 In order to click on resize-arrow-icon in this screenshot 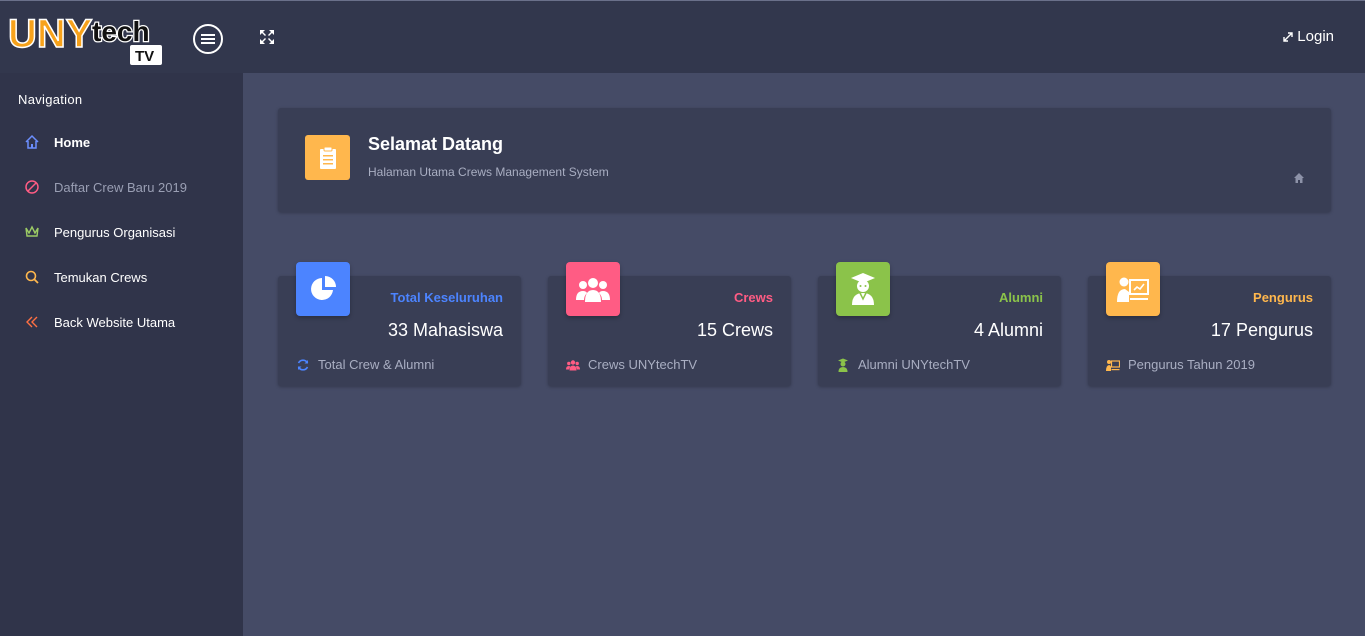, I will do `click(1288, 36)`.